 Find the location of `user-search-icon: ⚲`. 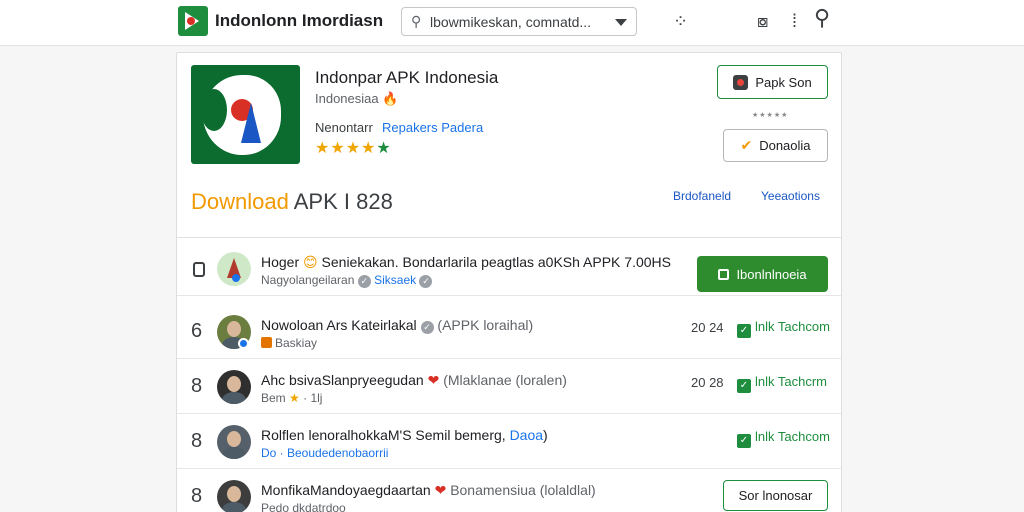

user-search-icon: ⚲ is located at coordinates (416, 21).